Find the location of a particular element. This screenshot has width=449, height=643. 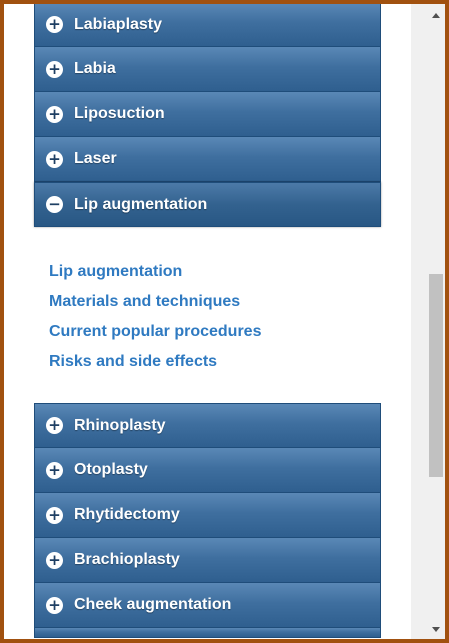

accordion-item-labiaplasty: + Labiaplasty is located at coordinates (207, 25).